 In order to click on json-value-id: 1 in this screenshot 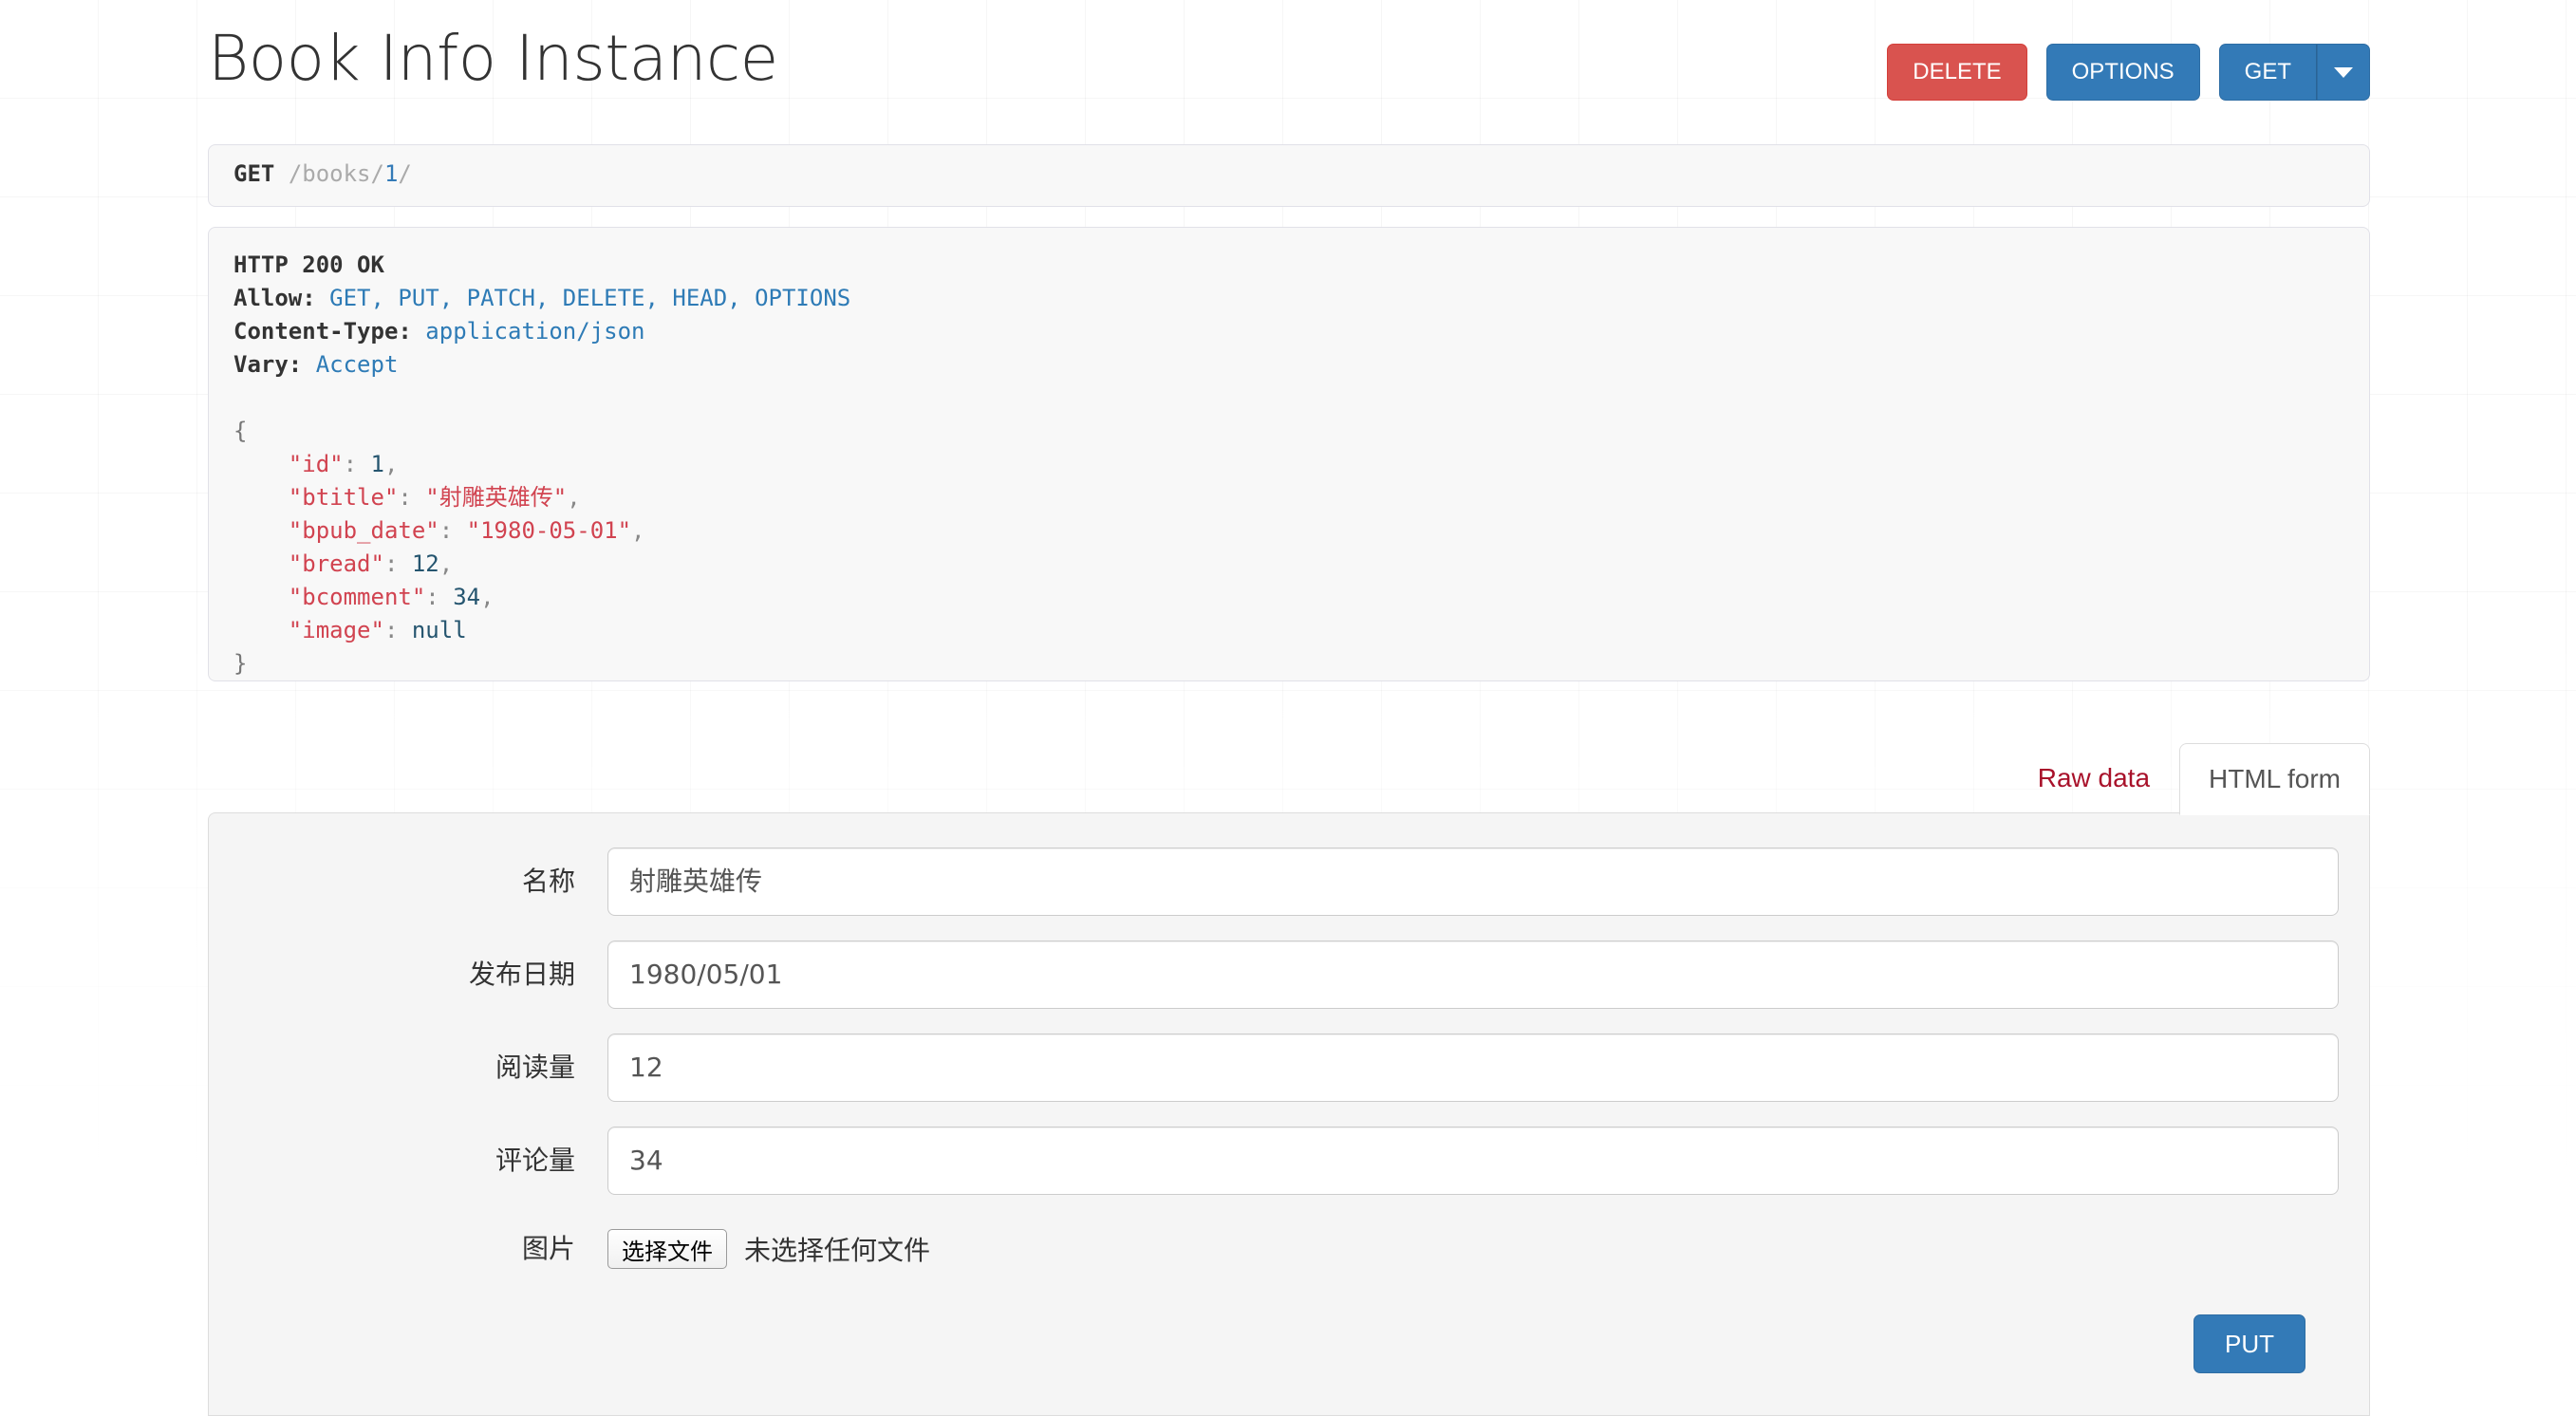, I will do `click(377, 464)`.